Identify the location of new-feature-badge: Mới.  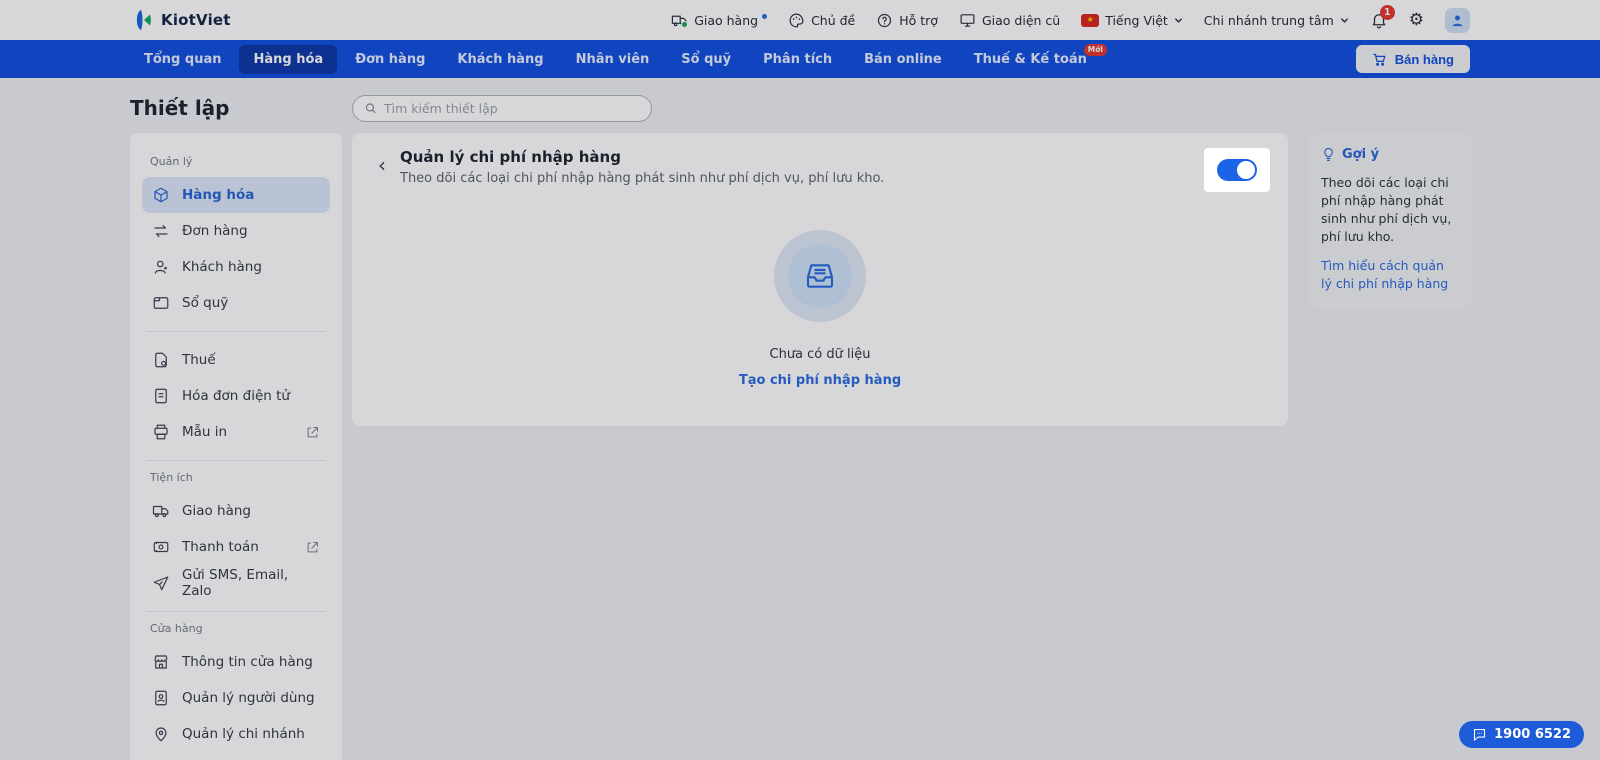
(1095, 49).